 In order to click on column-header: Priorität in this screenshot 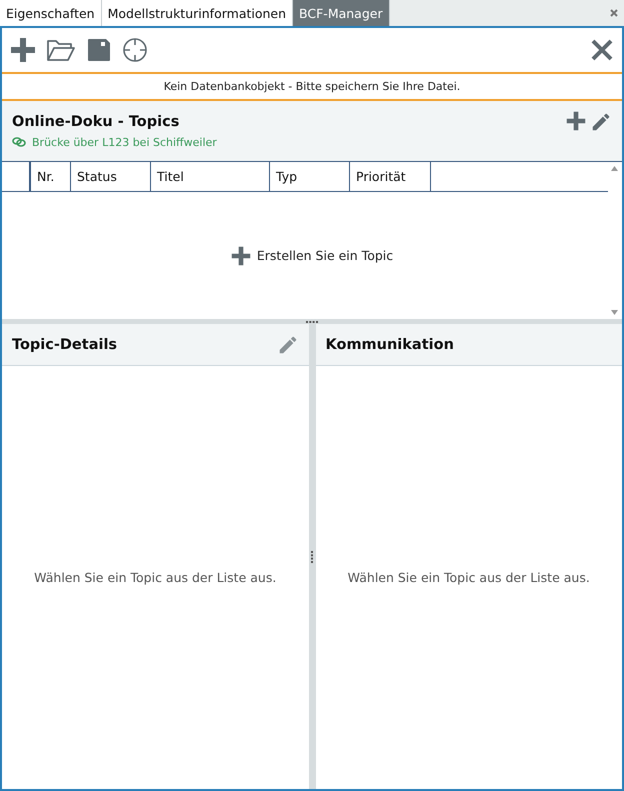, I will do `click(390, 176)`.